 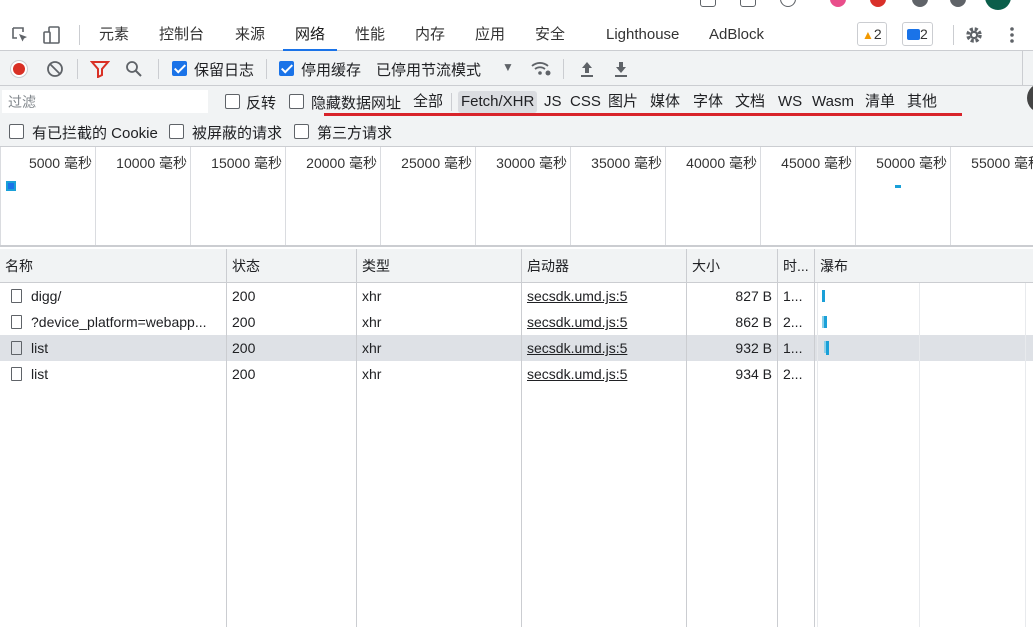 What do you see at coordinates (917, 34) in the screenshot?
I see `messages-badge: 2` at bounding box center [917, 34].